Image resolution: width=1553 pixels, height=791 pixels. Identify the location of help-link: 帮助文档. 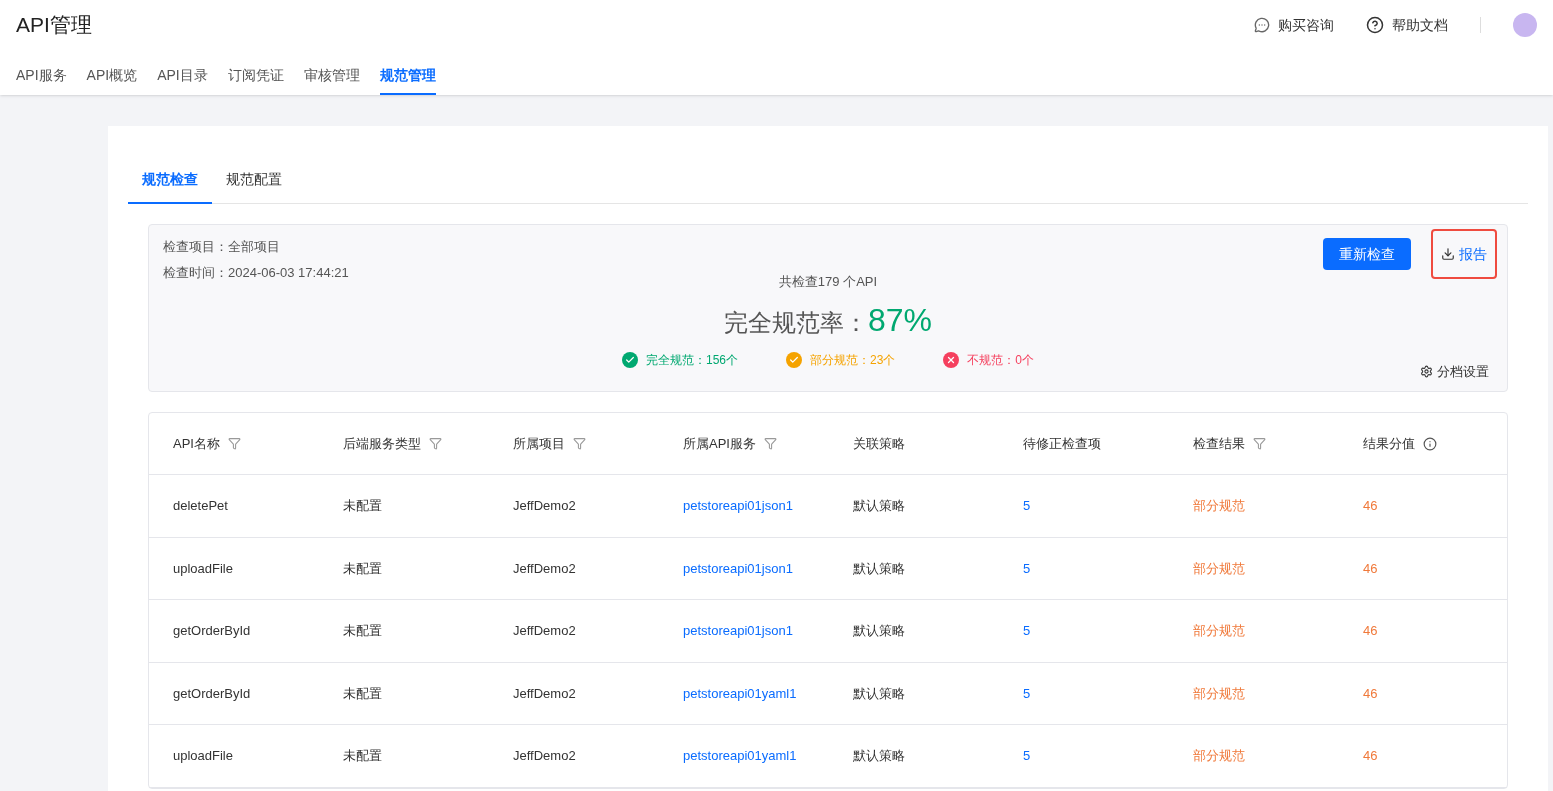
(1407, 25).